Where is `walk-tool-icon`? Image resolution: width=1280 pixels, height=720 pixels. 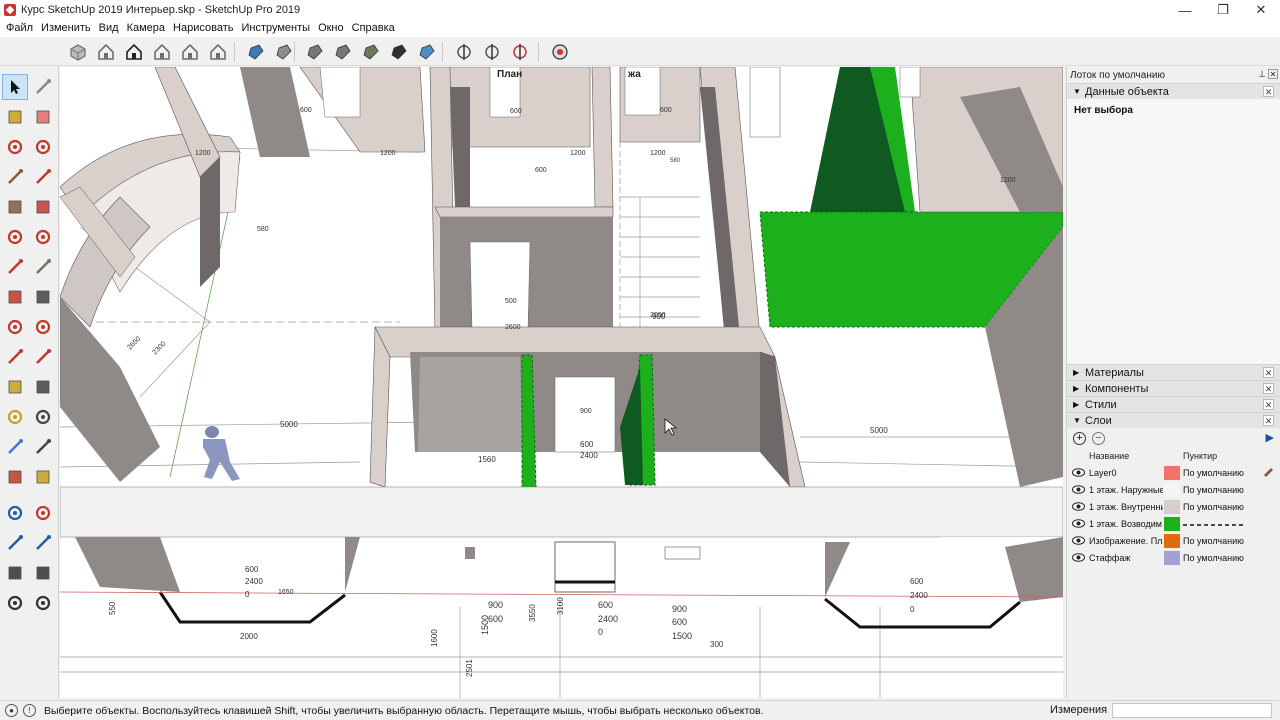
walk-tool-icon is located at coordinates (15, 603).